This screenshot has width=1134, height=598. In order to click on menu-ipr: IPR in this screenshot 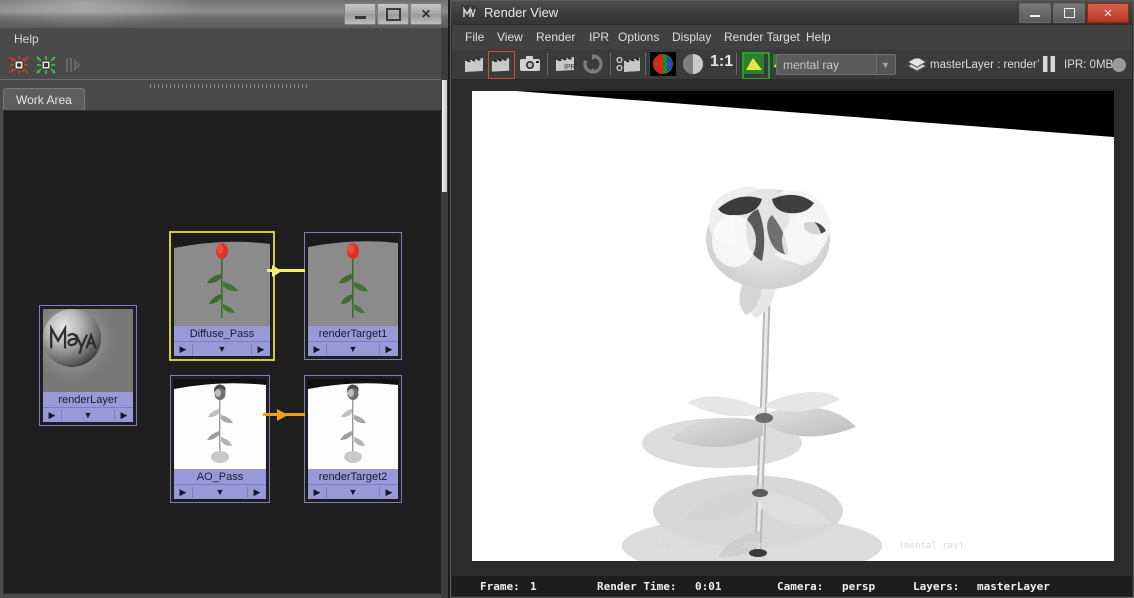, I will do `click(599, 37)`.